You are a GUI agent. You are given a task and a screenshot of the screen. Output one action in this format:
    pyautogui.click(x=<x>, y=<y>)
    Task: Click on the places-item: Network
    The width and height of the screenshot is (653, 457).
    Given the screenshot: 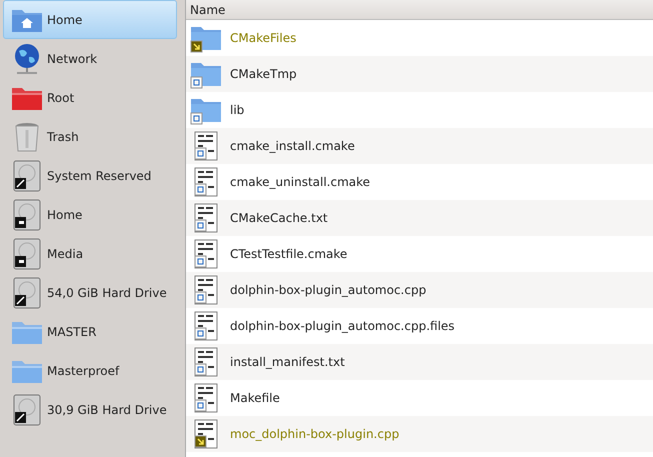 What is the action you would take?
    pyautogui.click(x=90, y=58)
    